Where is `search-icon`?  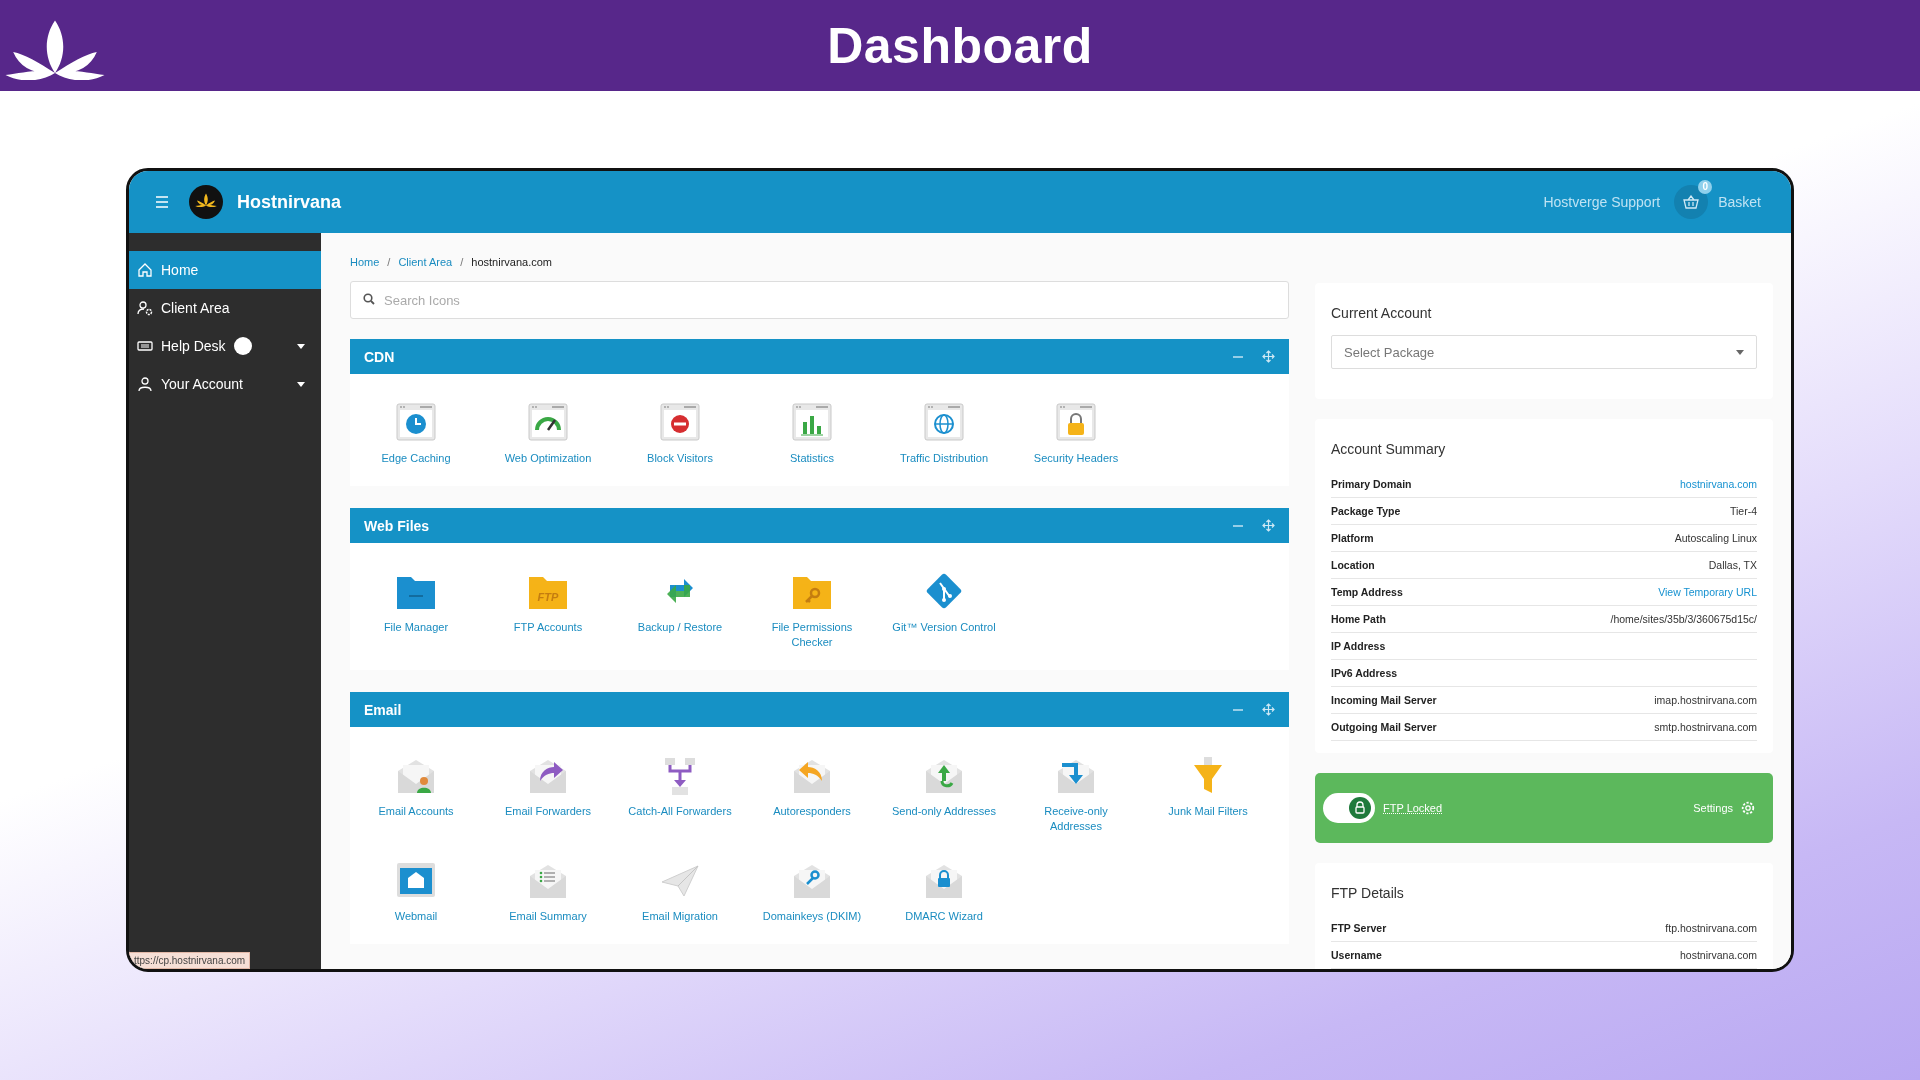 search-icon is located at coordinates (369, 299).